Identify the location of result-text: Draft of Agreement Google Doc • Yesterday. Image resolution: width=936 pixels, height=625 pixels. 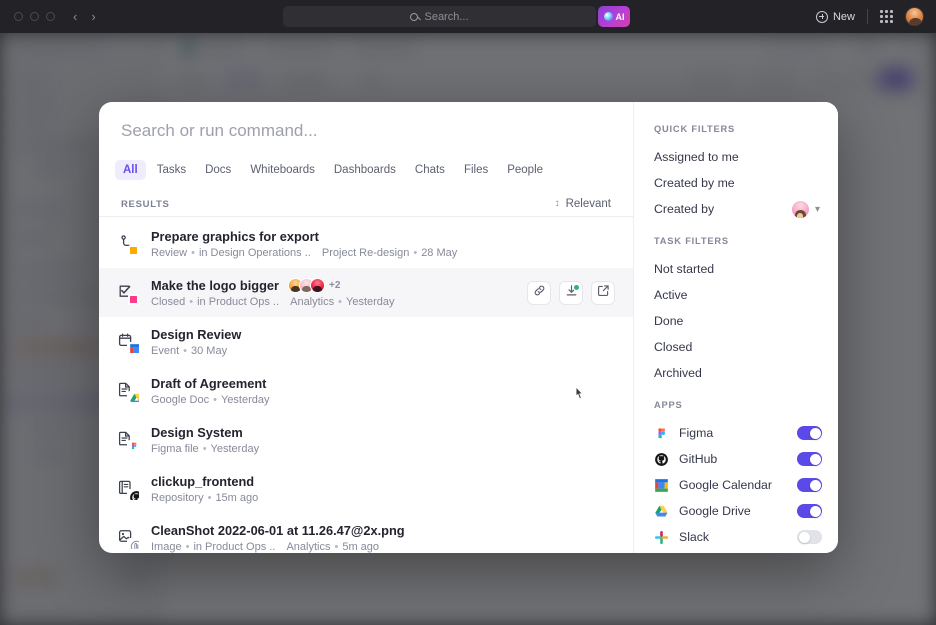
(383, 391).